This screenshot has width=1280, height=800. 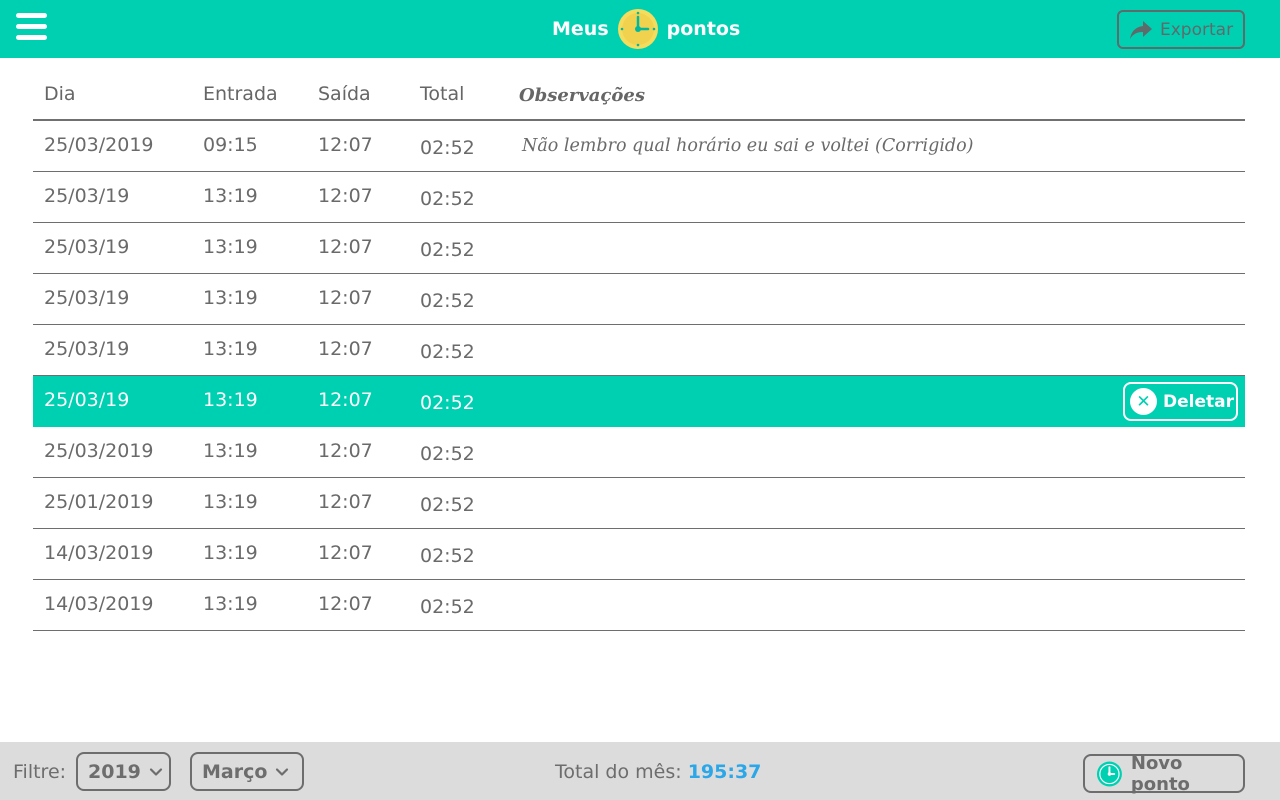 What do you see at coordinates (639, 401) in the screenshot?
I see `table-row-selected: 25/03/19 13:19 12:07 02:52 ✕ Deletar` at bounding box center [639, 401].